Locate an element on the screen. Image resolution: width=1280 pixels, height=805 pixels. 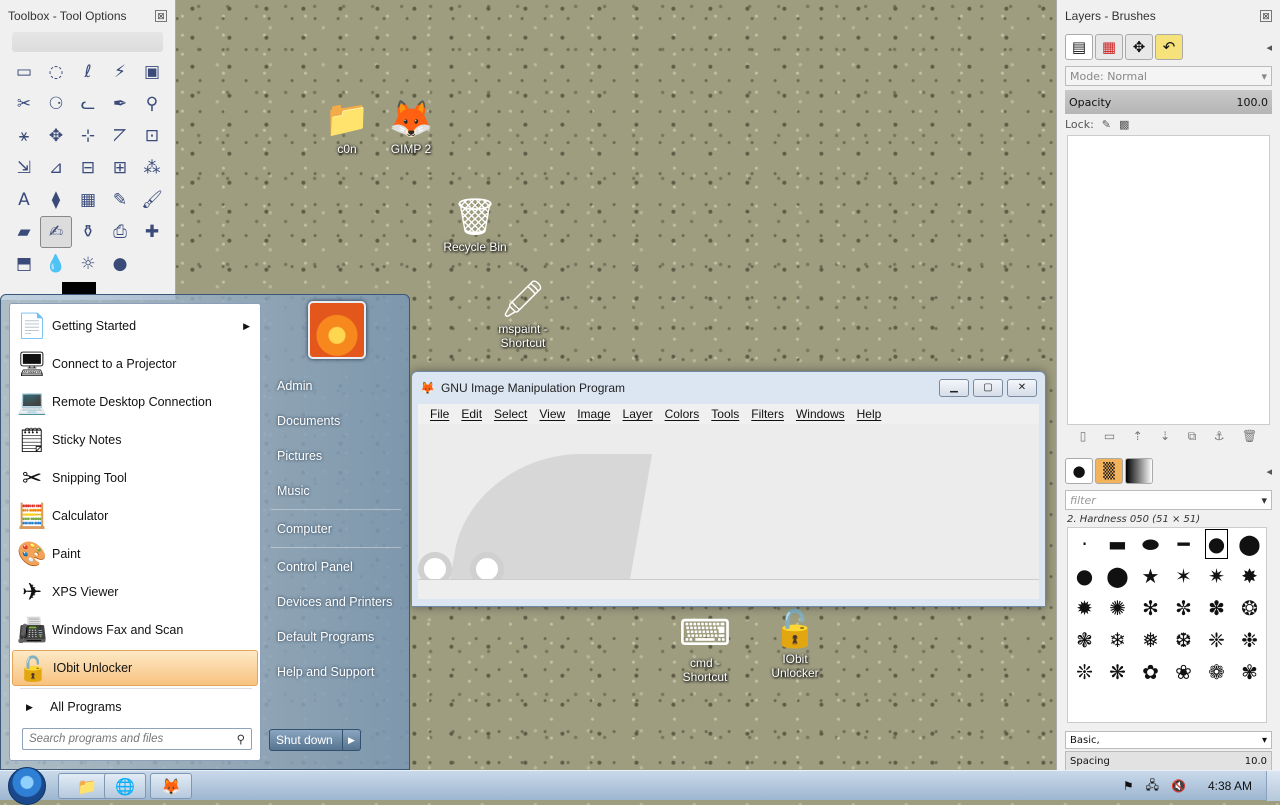
tab-undo: ↶ is located at coordinates (1169, 47).